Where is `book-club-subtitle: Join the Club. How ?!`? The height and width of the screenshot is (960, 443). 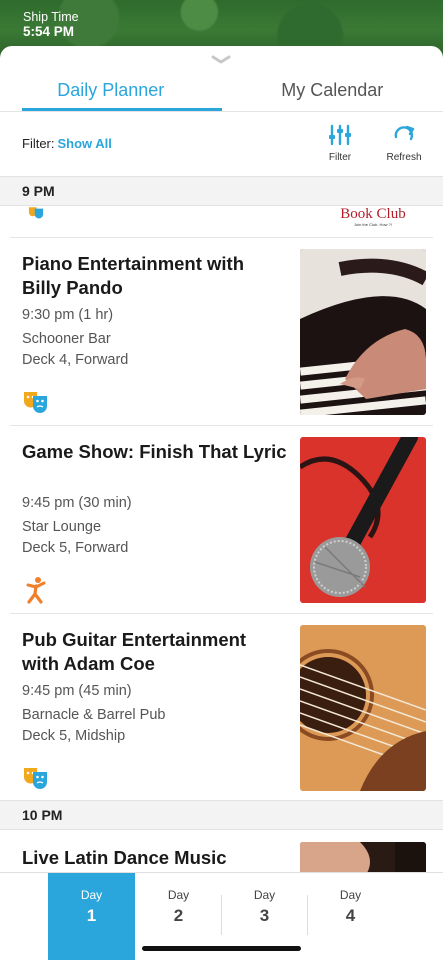 book-club-subtitle: Join the Club. How ?! is located at coordinates (373, 224).